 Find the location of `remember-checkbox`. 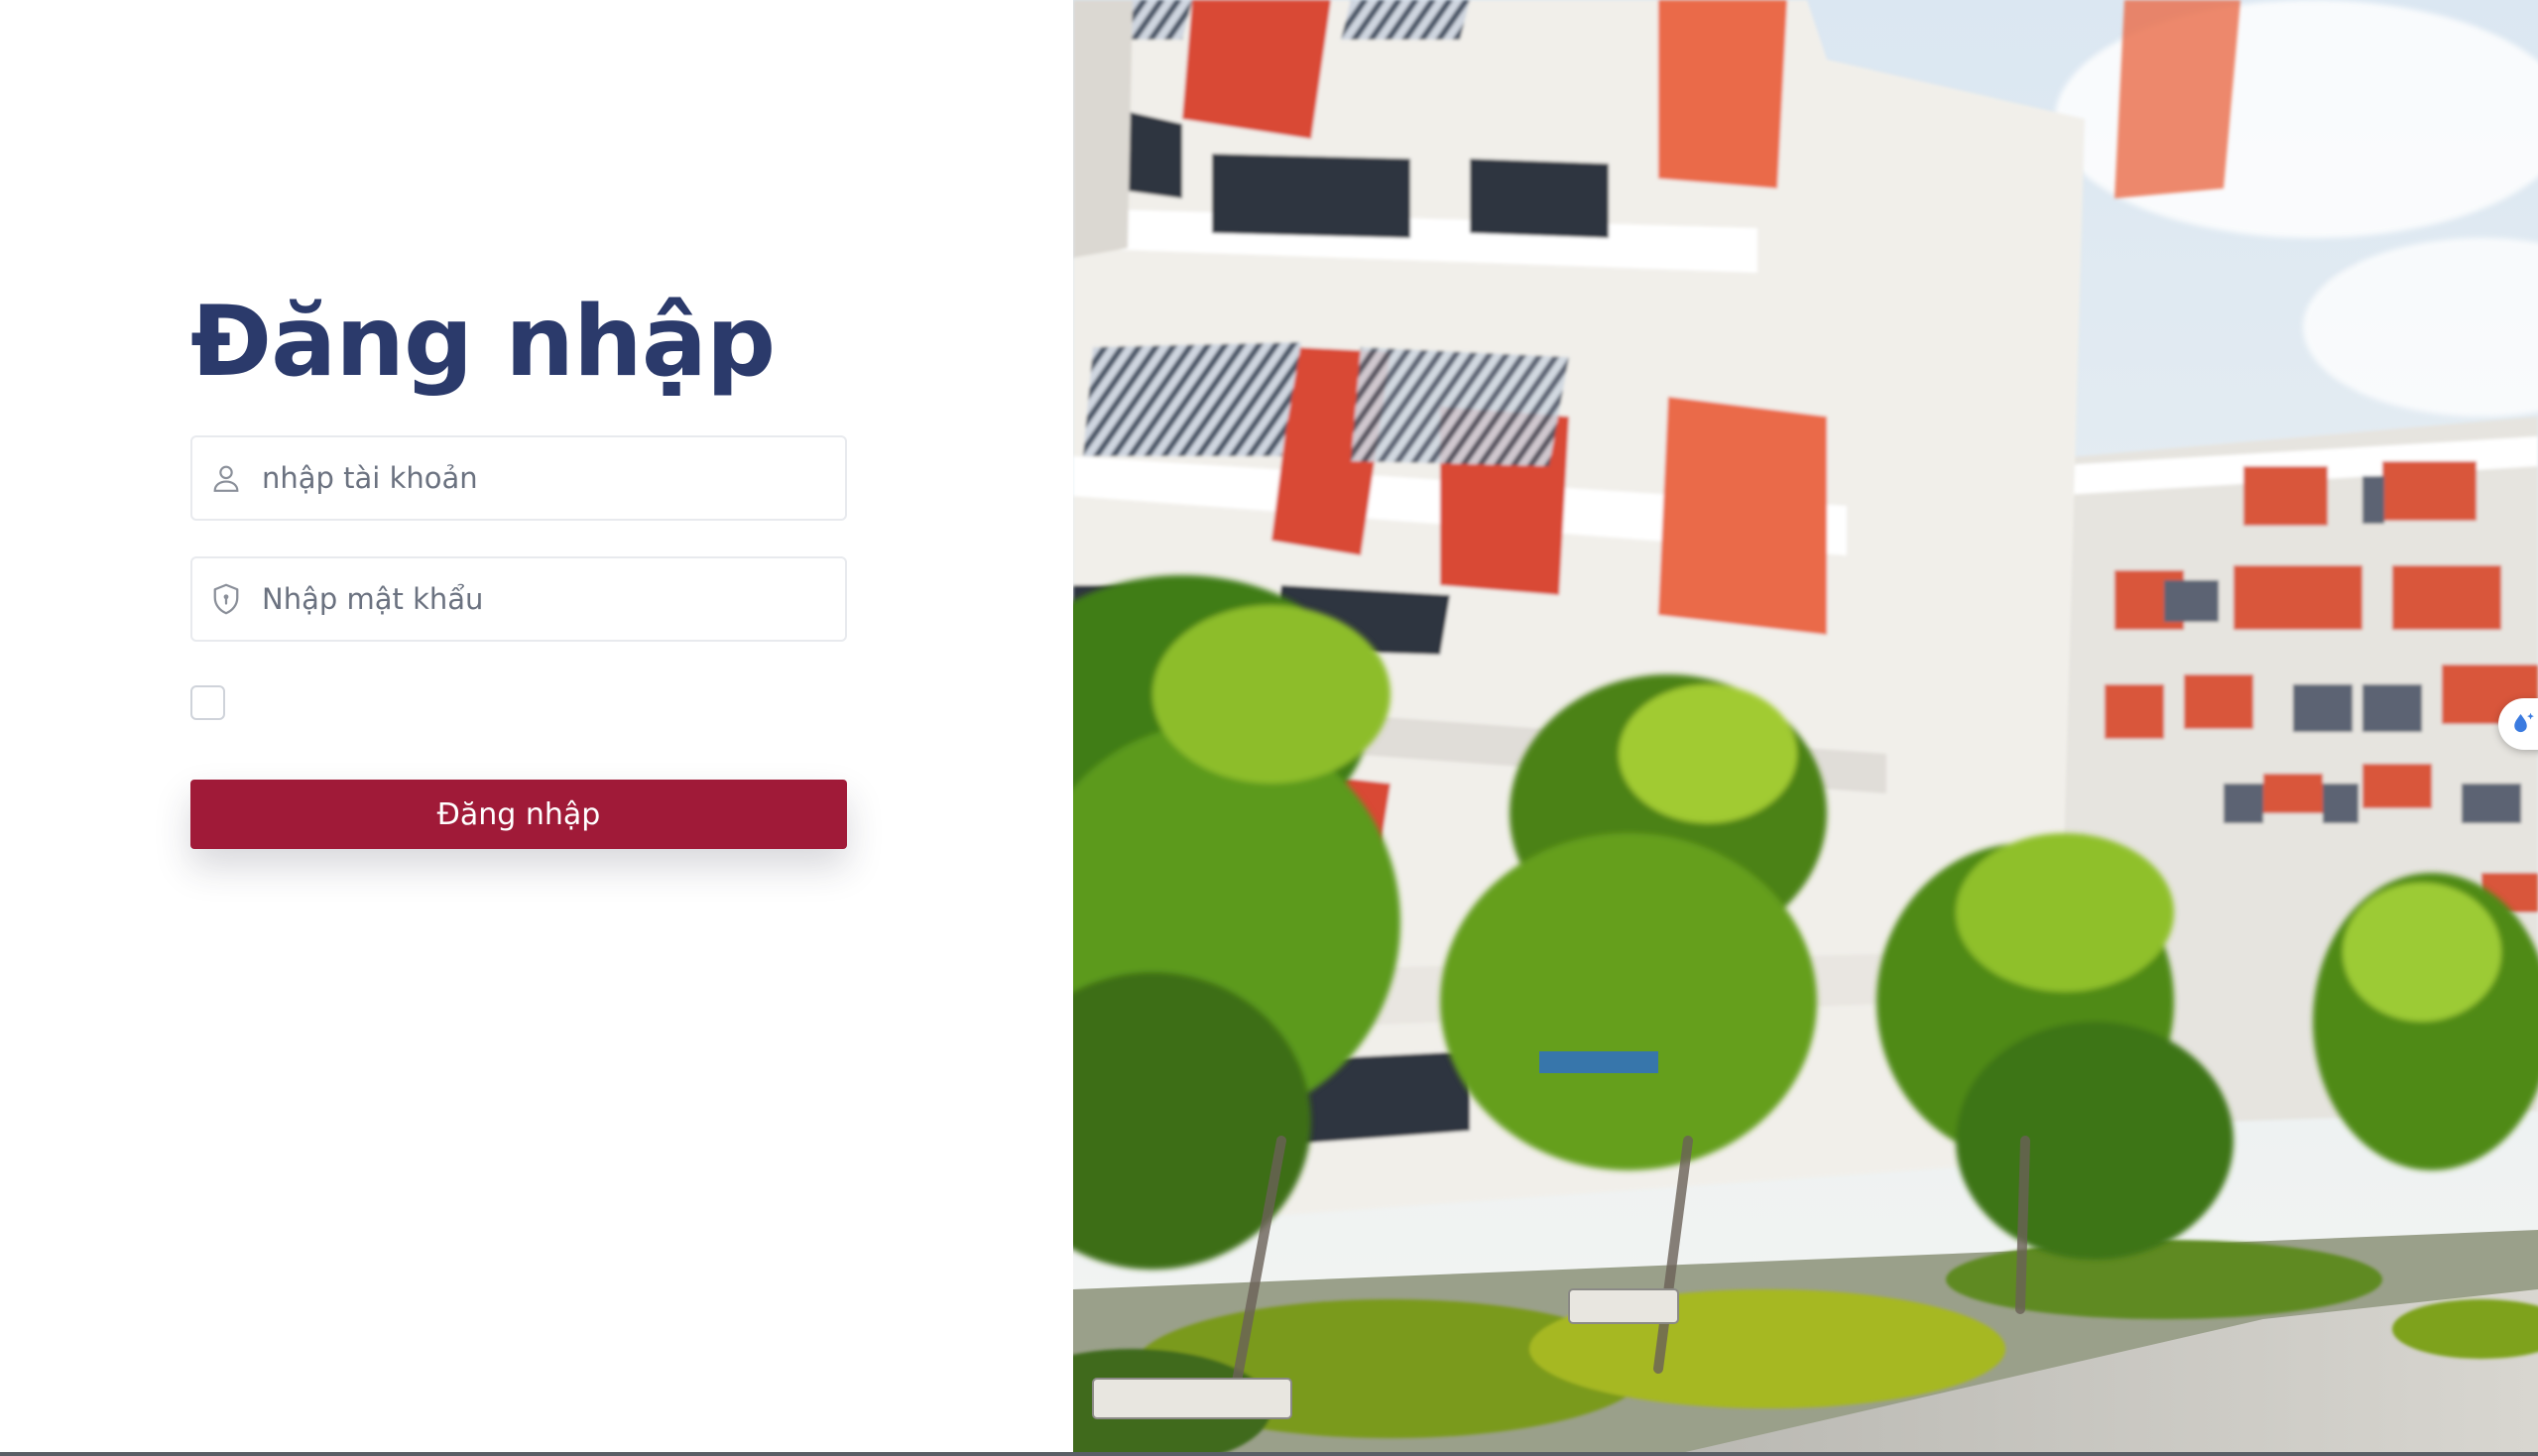

remember-checkbox is located at coordinates (207, 702).